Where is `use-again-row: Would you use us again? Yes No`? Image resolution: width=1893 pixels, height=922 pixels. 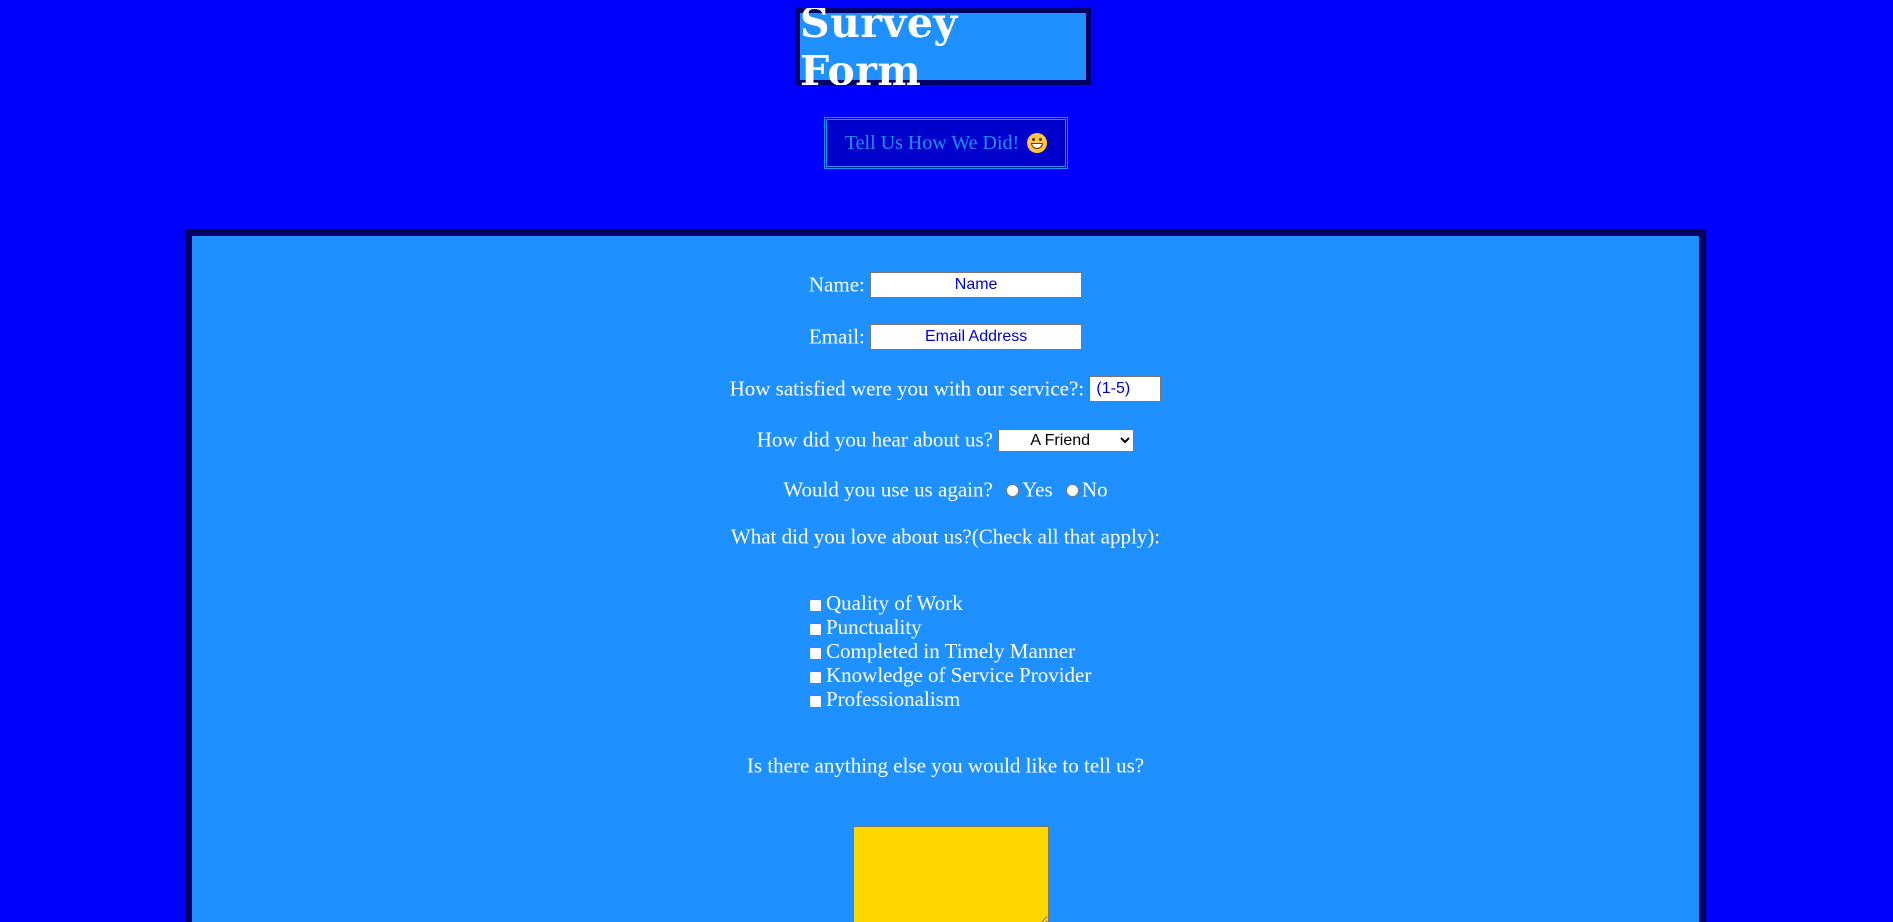
use-again-row: Would you use us again? Yes No is located at coordinates (945, 489).